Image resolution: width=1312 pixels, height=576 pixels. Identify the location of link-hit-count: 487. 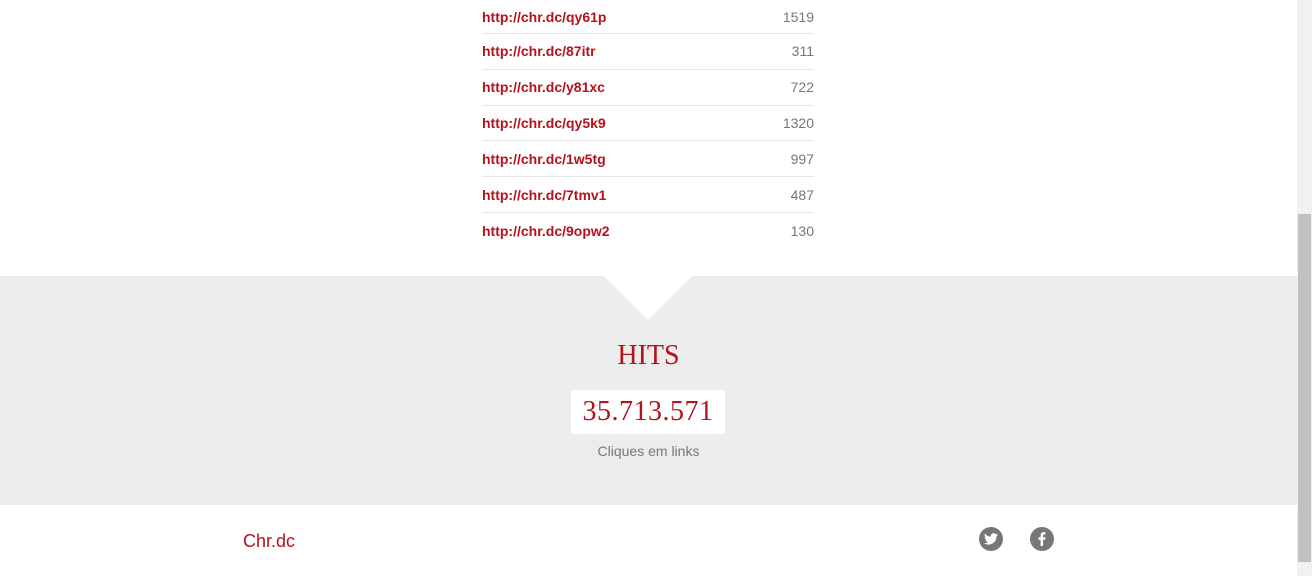
(802, 194).